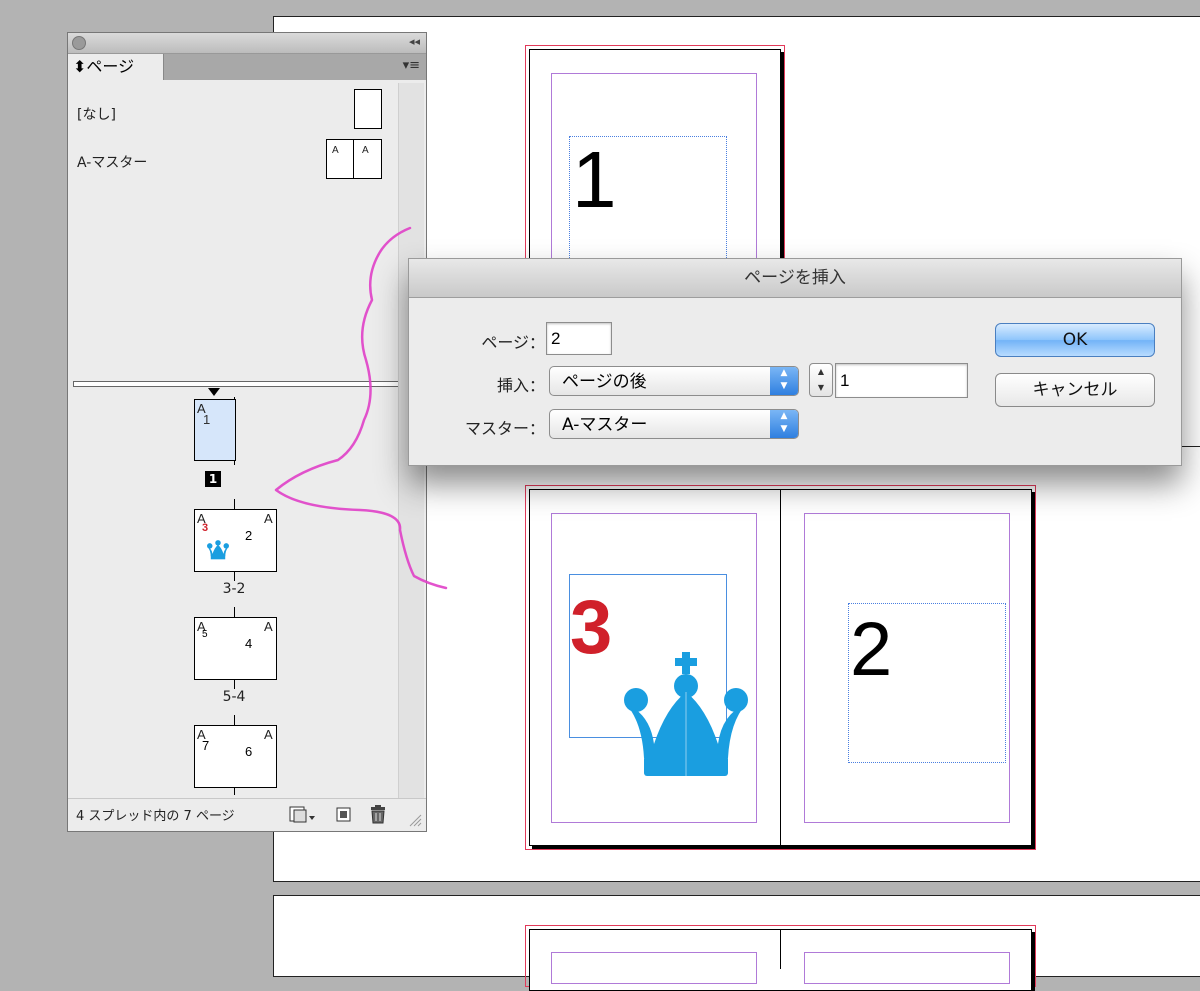 This screenshot has width=1200, height=991. Describe the element at coordinates (674, 424) in the screenshot. I see `master-popup: A-マスター ▲ ▼` at that location.